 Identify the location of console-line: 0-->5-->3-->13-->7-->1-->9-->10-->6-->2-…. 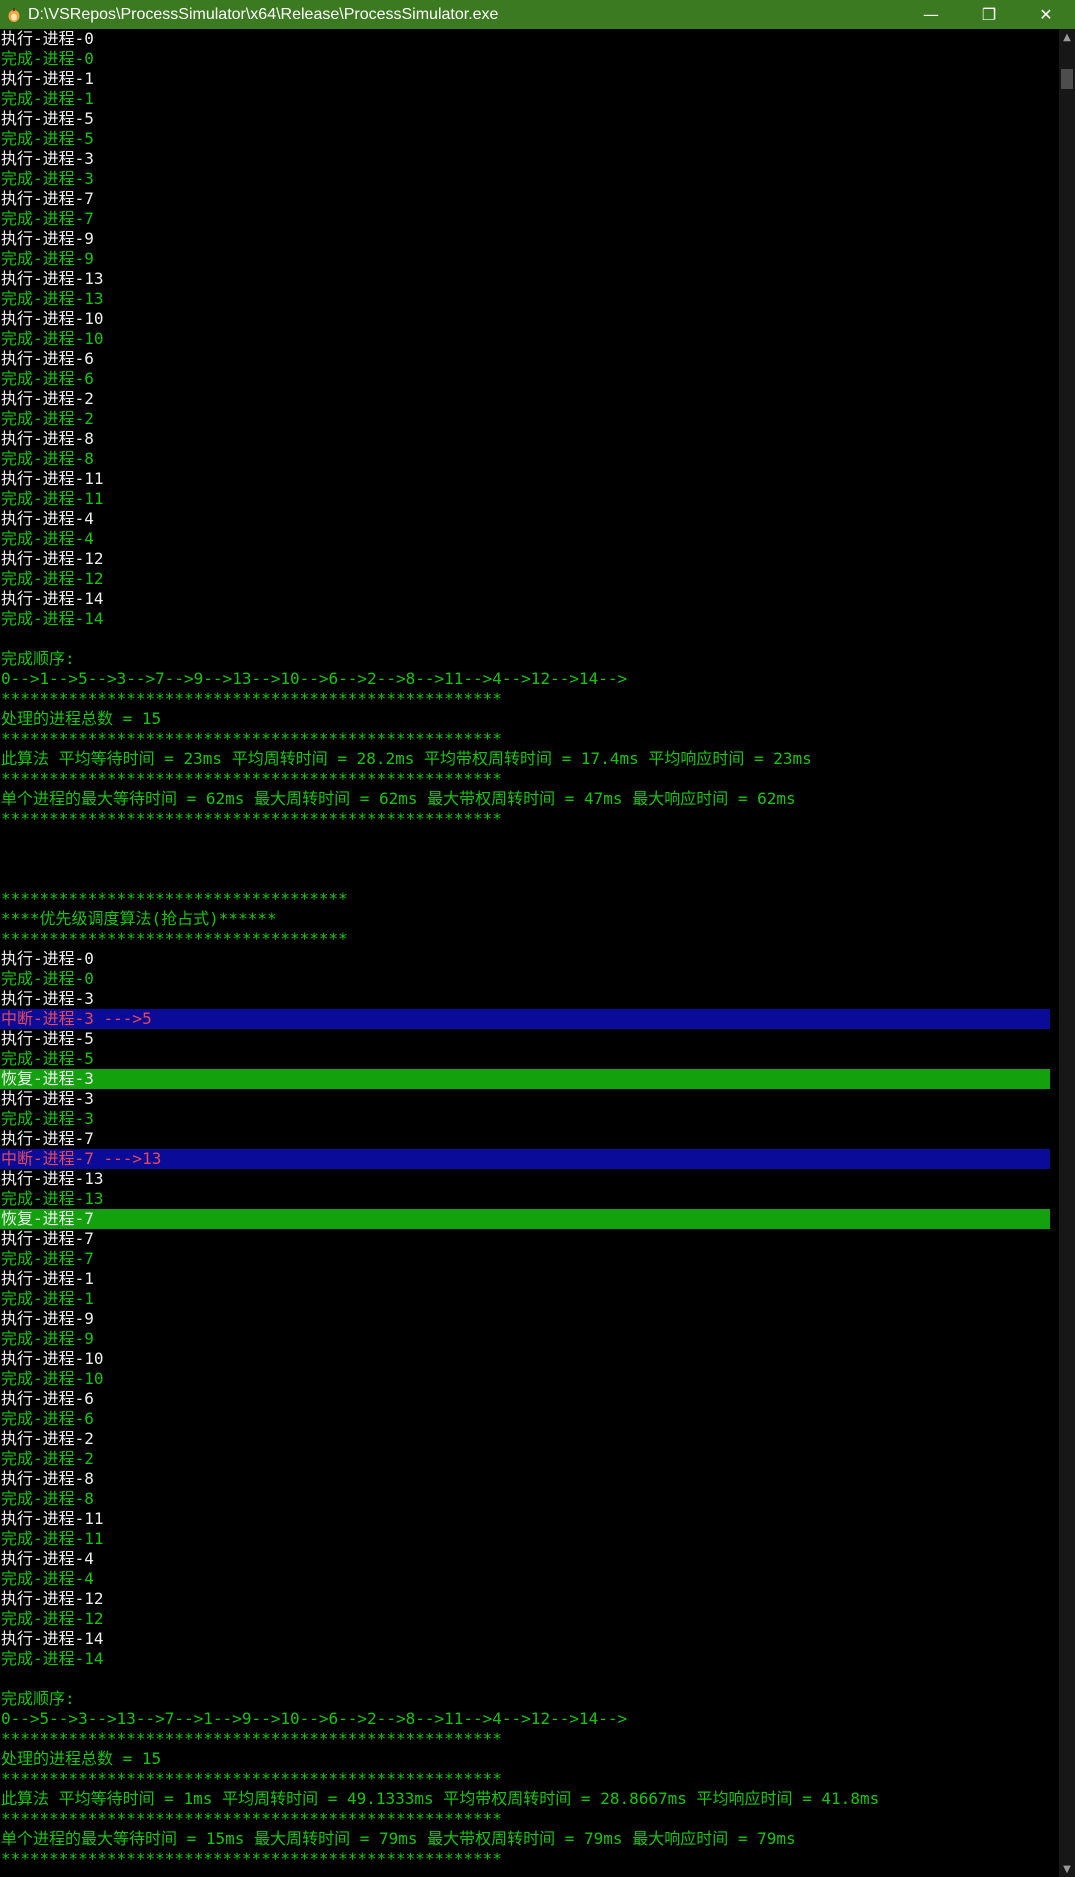
(314, 1718).